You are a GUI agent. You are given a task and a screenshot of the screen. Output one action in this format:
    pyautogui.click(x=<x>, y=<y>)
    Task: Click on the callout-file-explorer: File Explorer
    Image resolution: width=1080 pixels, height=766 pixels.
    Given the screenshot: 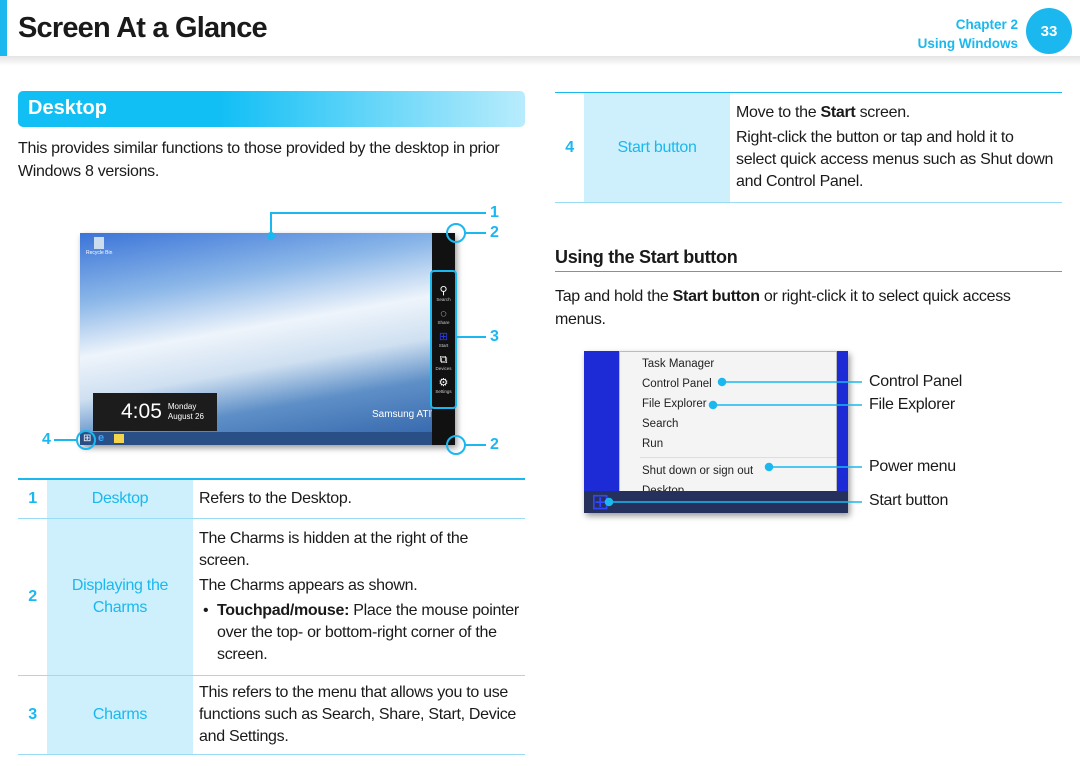 What is the action you would take?
    pyautogui.click(x=912, y=404)
    